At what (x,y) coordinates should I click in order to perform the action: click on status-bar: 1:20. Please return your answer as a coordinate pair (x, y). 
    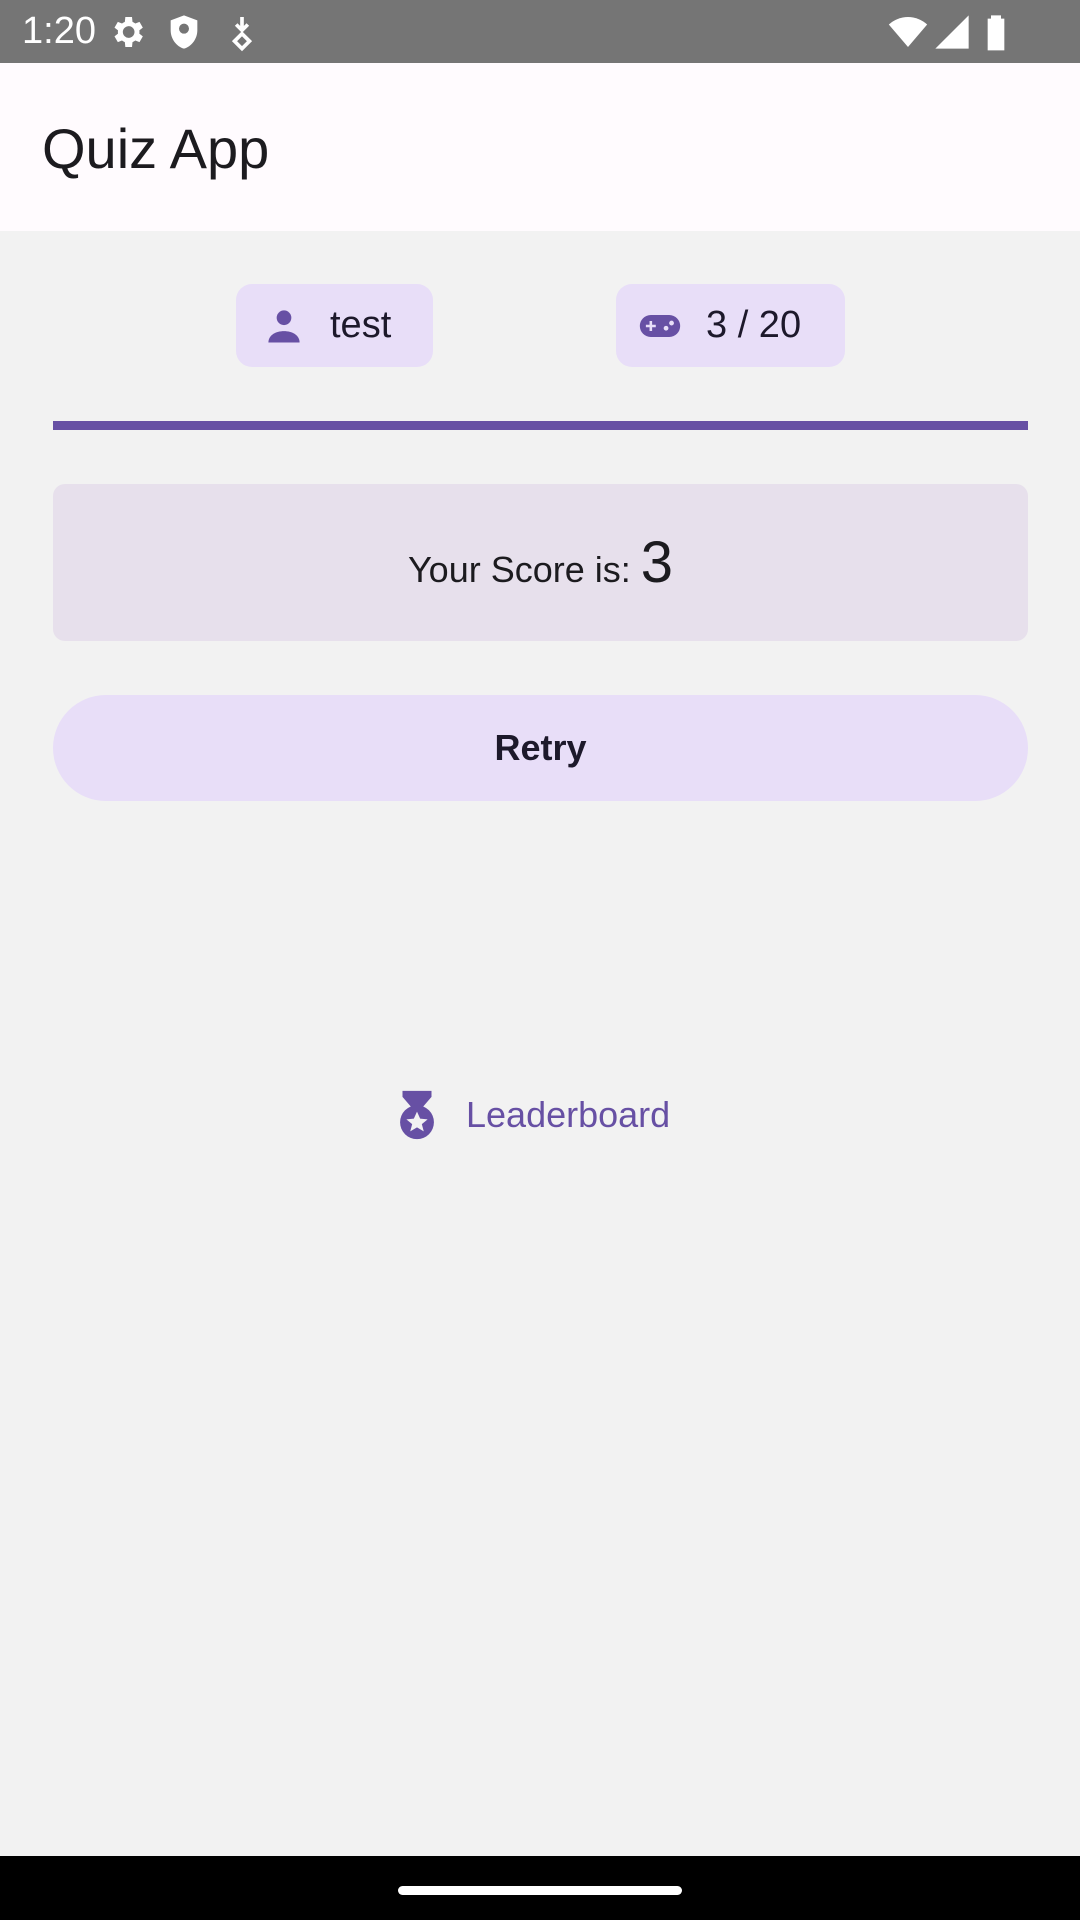
    Looking at the image, I should click on (540, 31).